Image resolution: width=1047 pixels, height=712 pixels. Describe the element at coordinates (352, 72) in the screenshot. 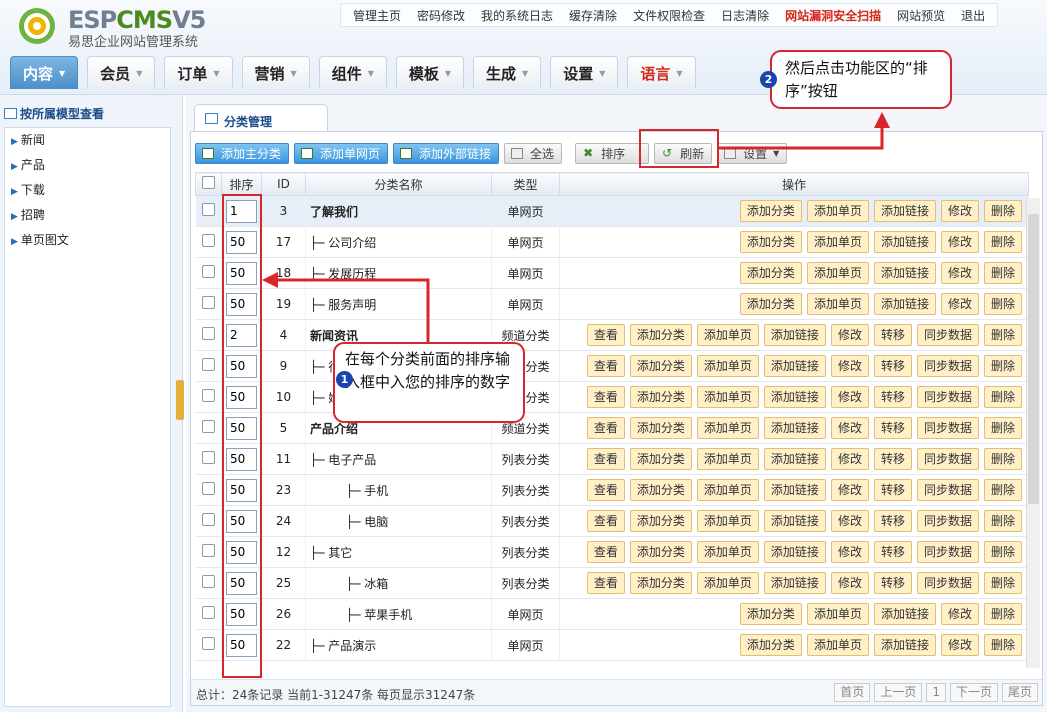

I see `nav-tab-components: 组件 ▼` at that location.